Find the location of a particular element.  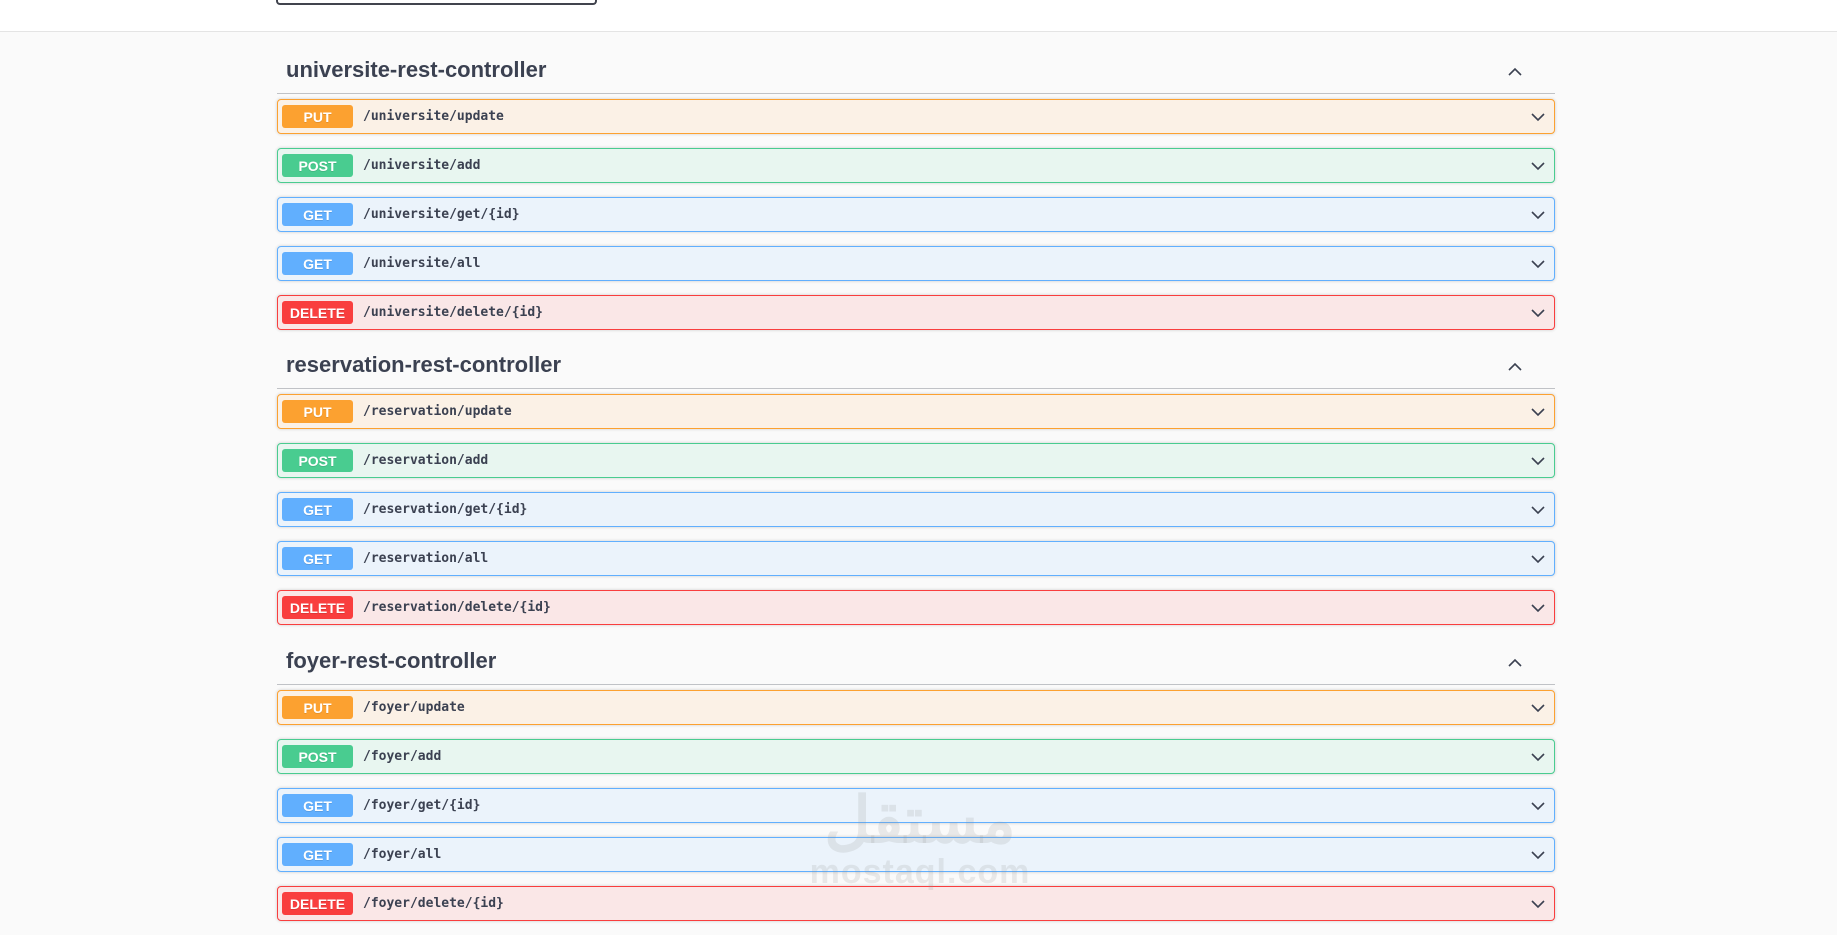

top-bar is located at coordinates (918, 16).